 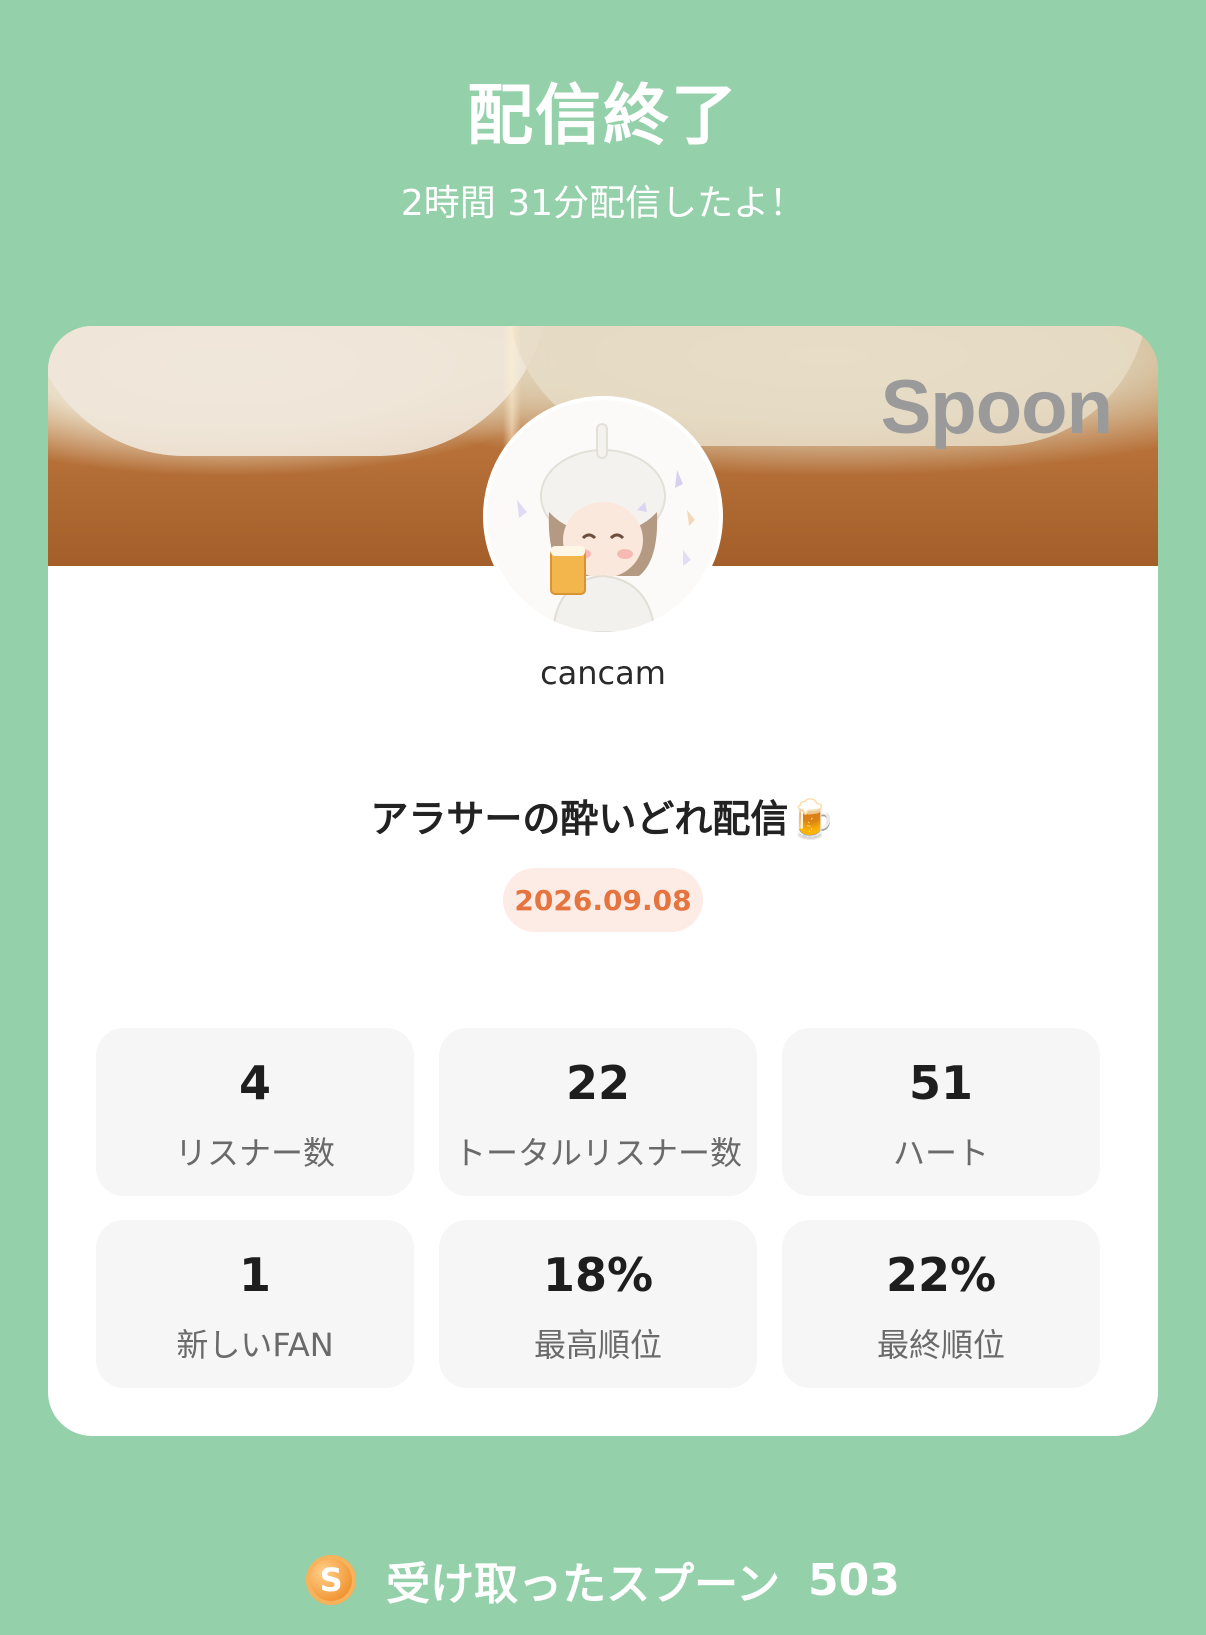 I want to click on stat-value: 4, so click(x=254, y=1083).